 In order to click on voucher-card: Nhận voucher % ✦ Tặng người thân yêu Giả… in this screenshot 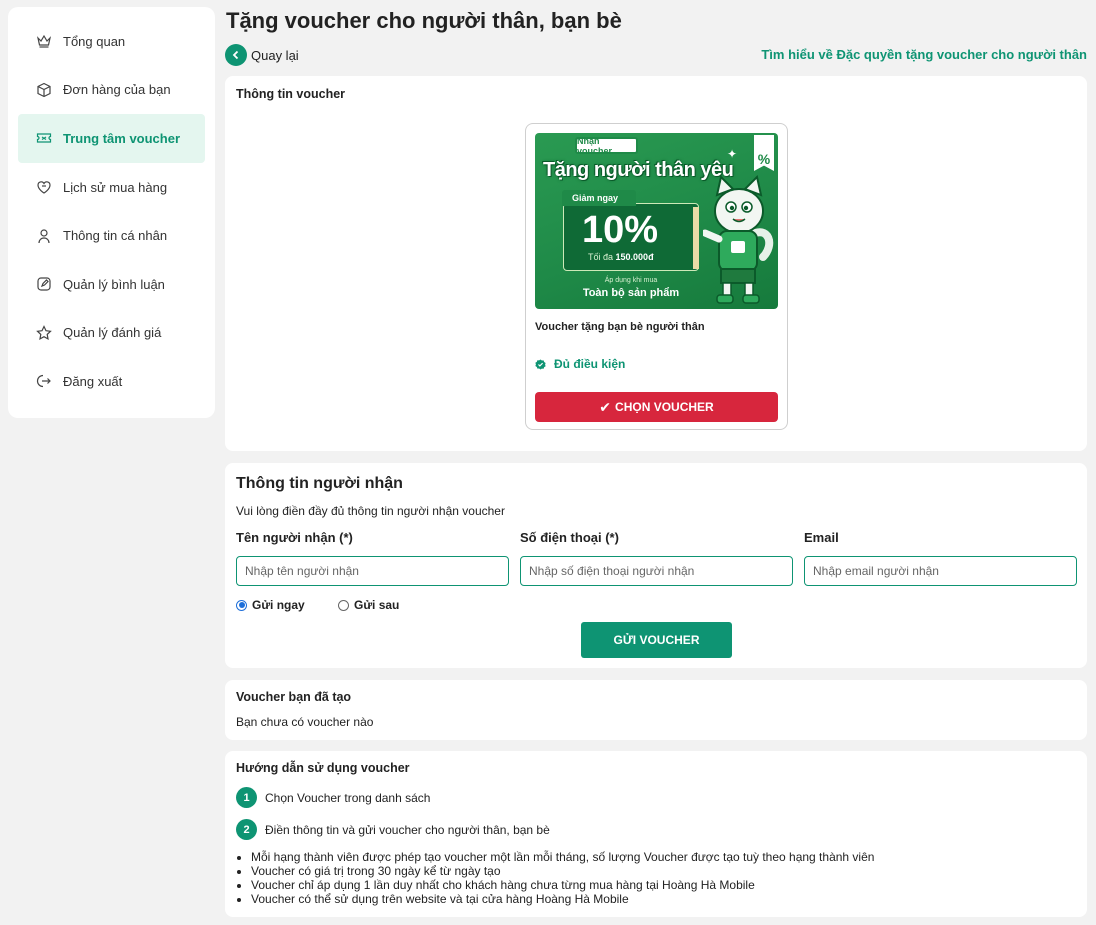, I will do `click(656, 276)`.